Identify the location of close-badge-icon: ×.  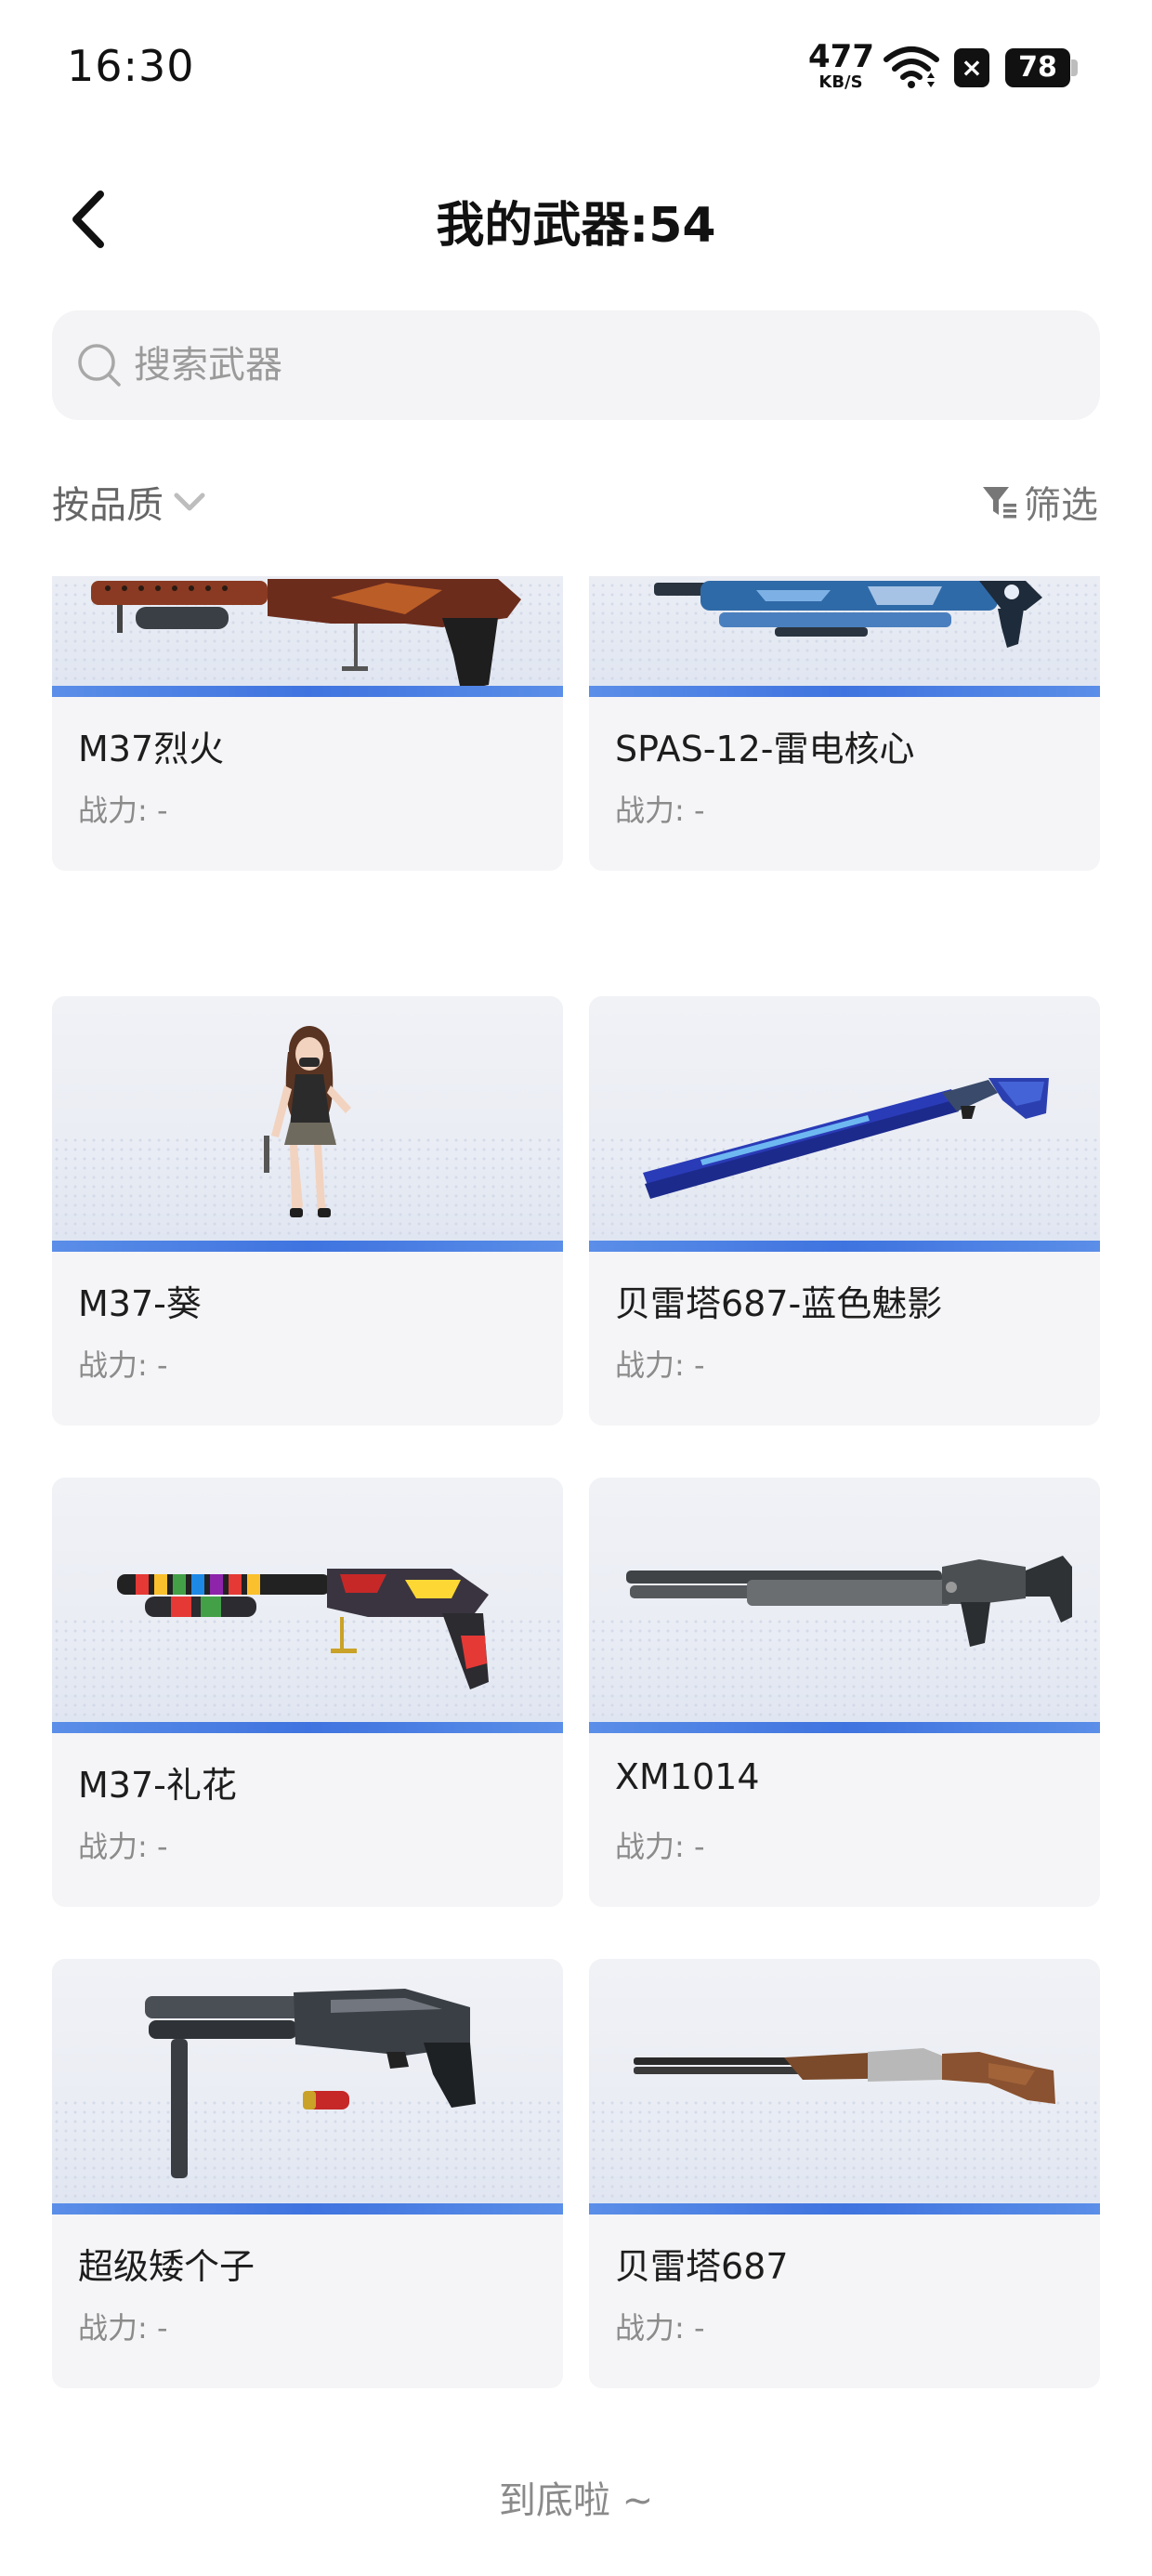
(971, 67).